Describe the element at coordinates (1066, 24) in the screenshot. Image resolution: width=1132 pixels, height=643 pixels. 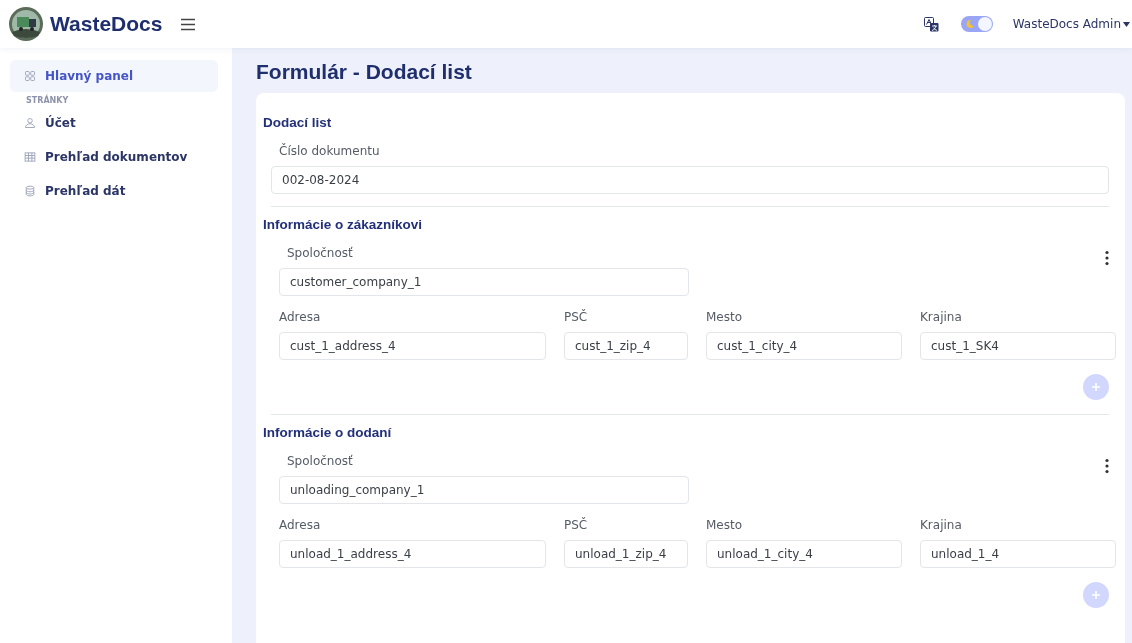
I see `user-menu: WasteDocs Admin` at that location.